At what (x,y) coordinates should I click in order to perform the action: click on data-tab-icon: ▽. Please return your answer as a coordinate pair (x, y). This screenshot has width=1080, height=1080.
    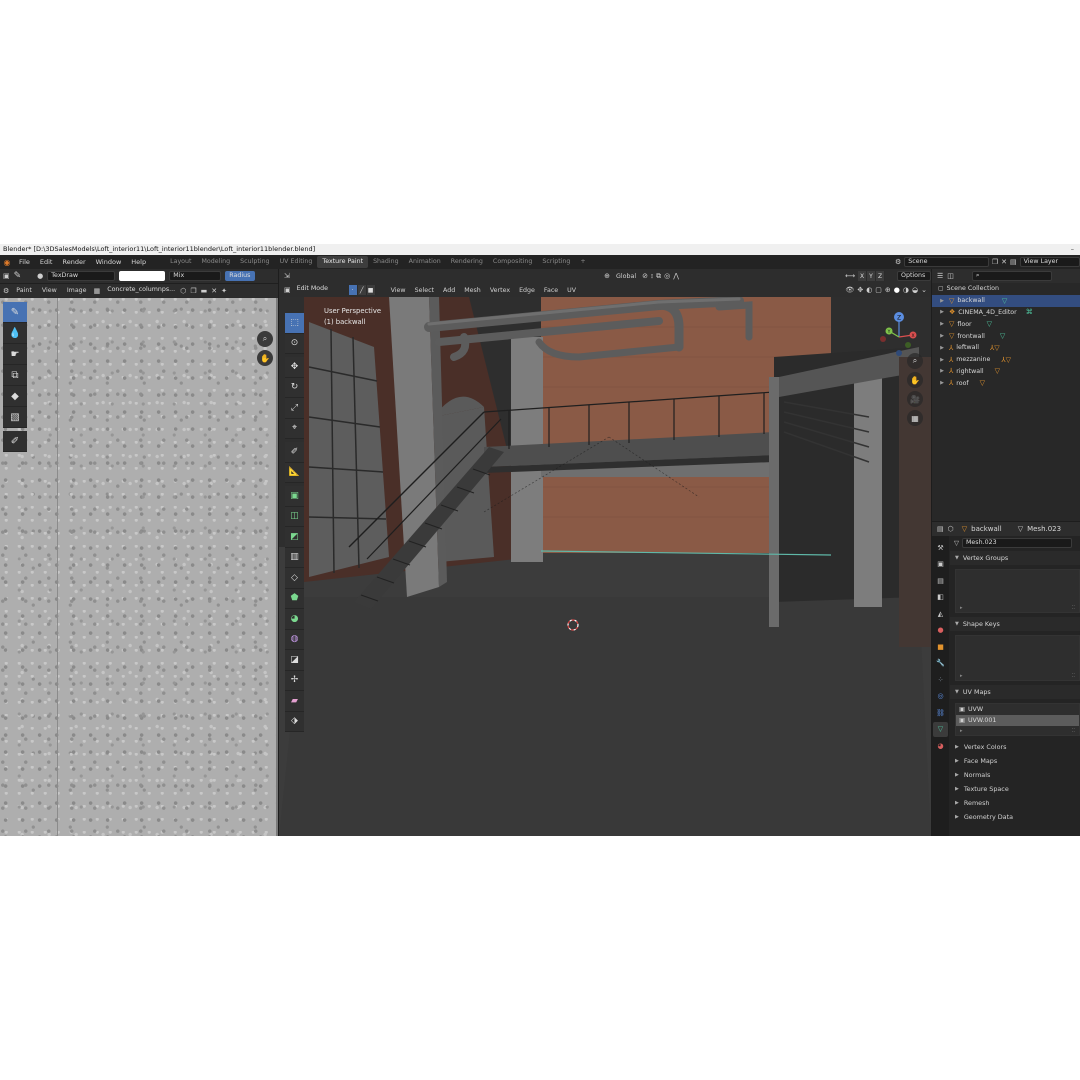
    Looking at the image, I should click on (940, 729).